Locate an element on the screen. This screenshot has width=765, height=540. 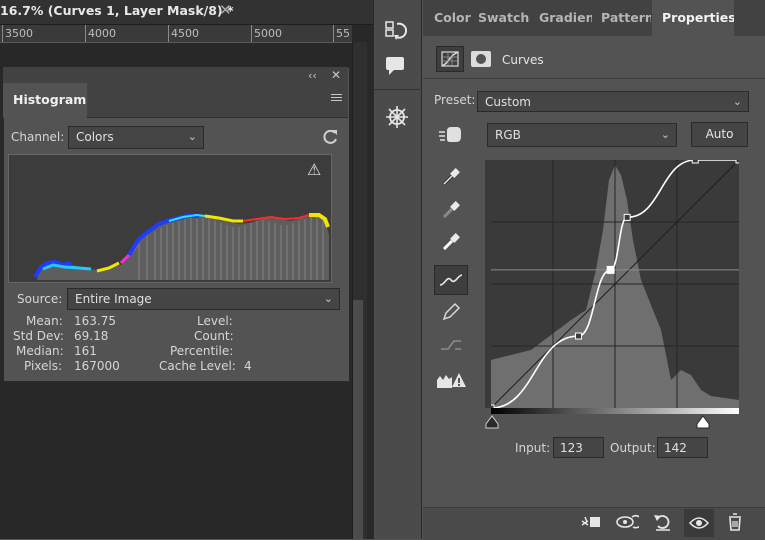
black-point-slider-icon is located at coordinates (492, 422).